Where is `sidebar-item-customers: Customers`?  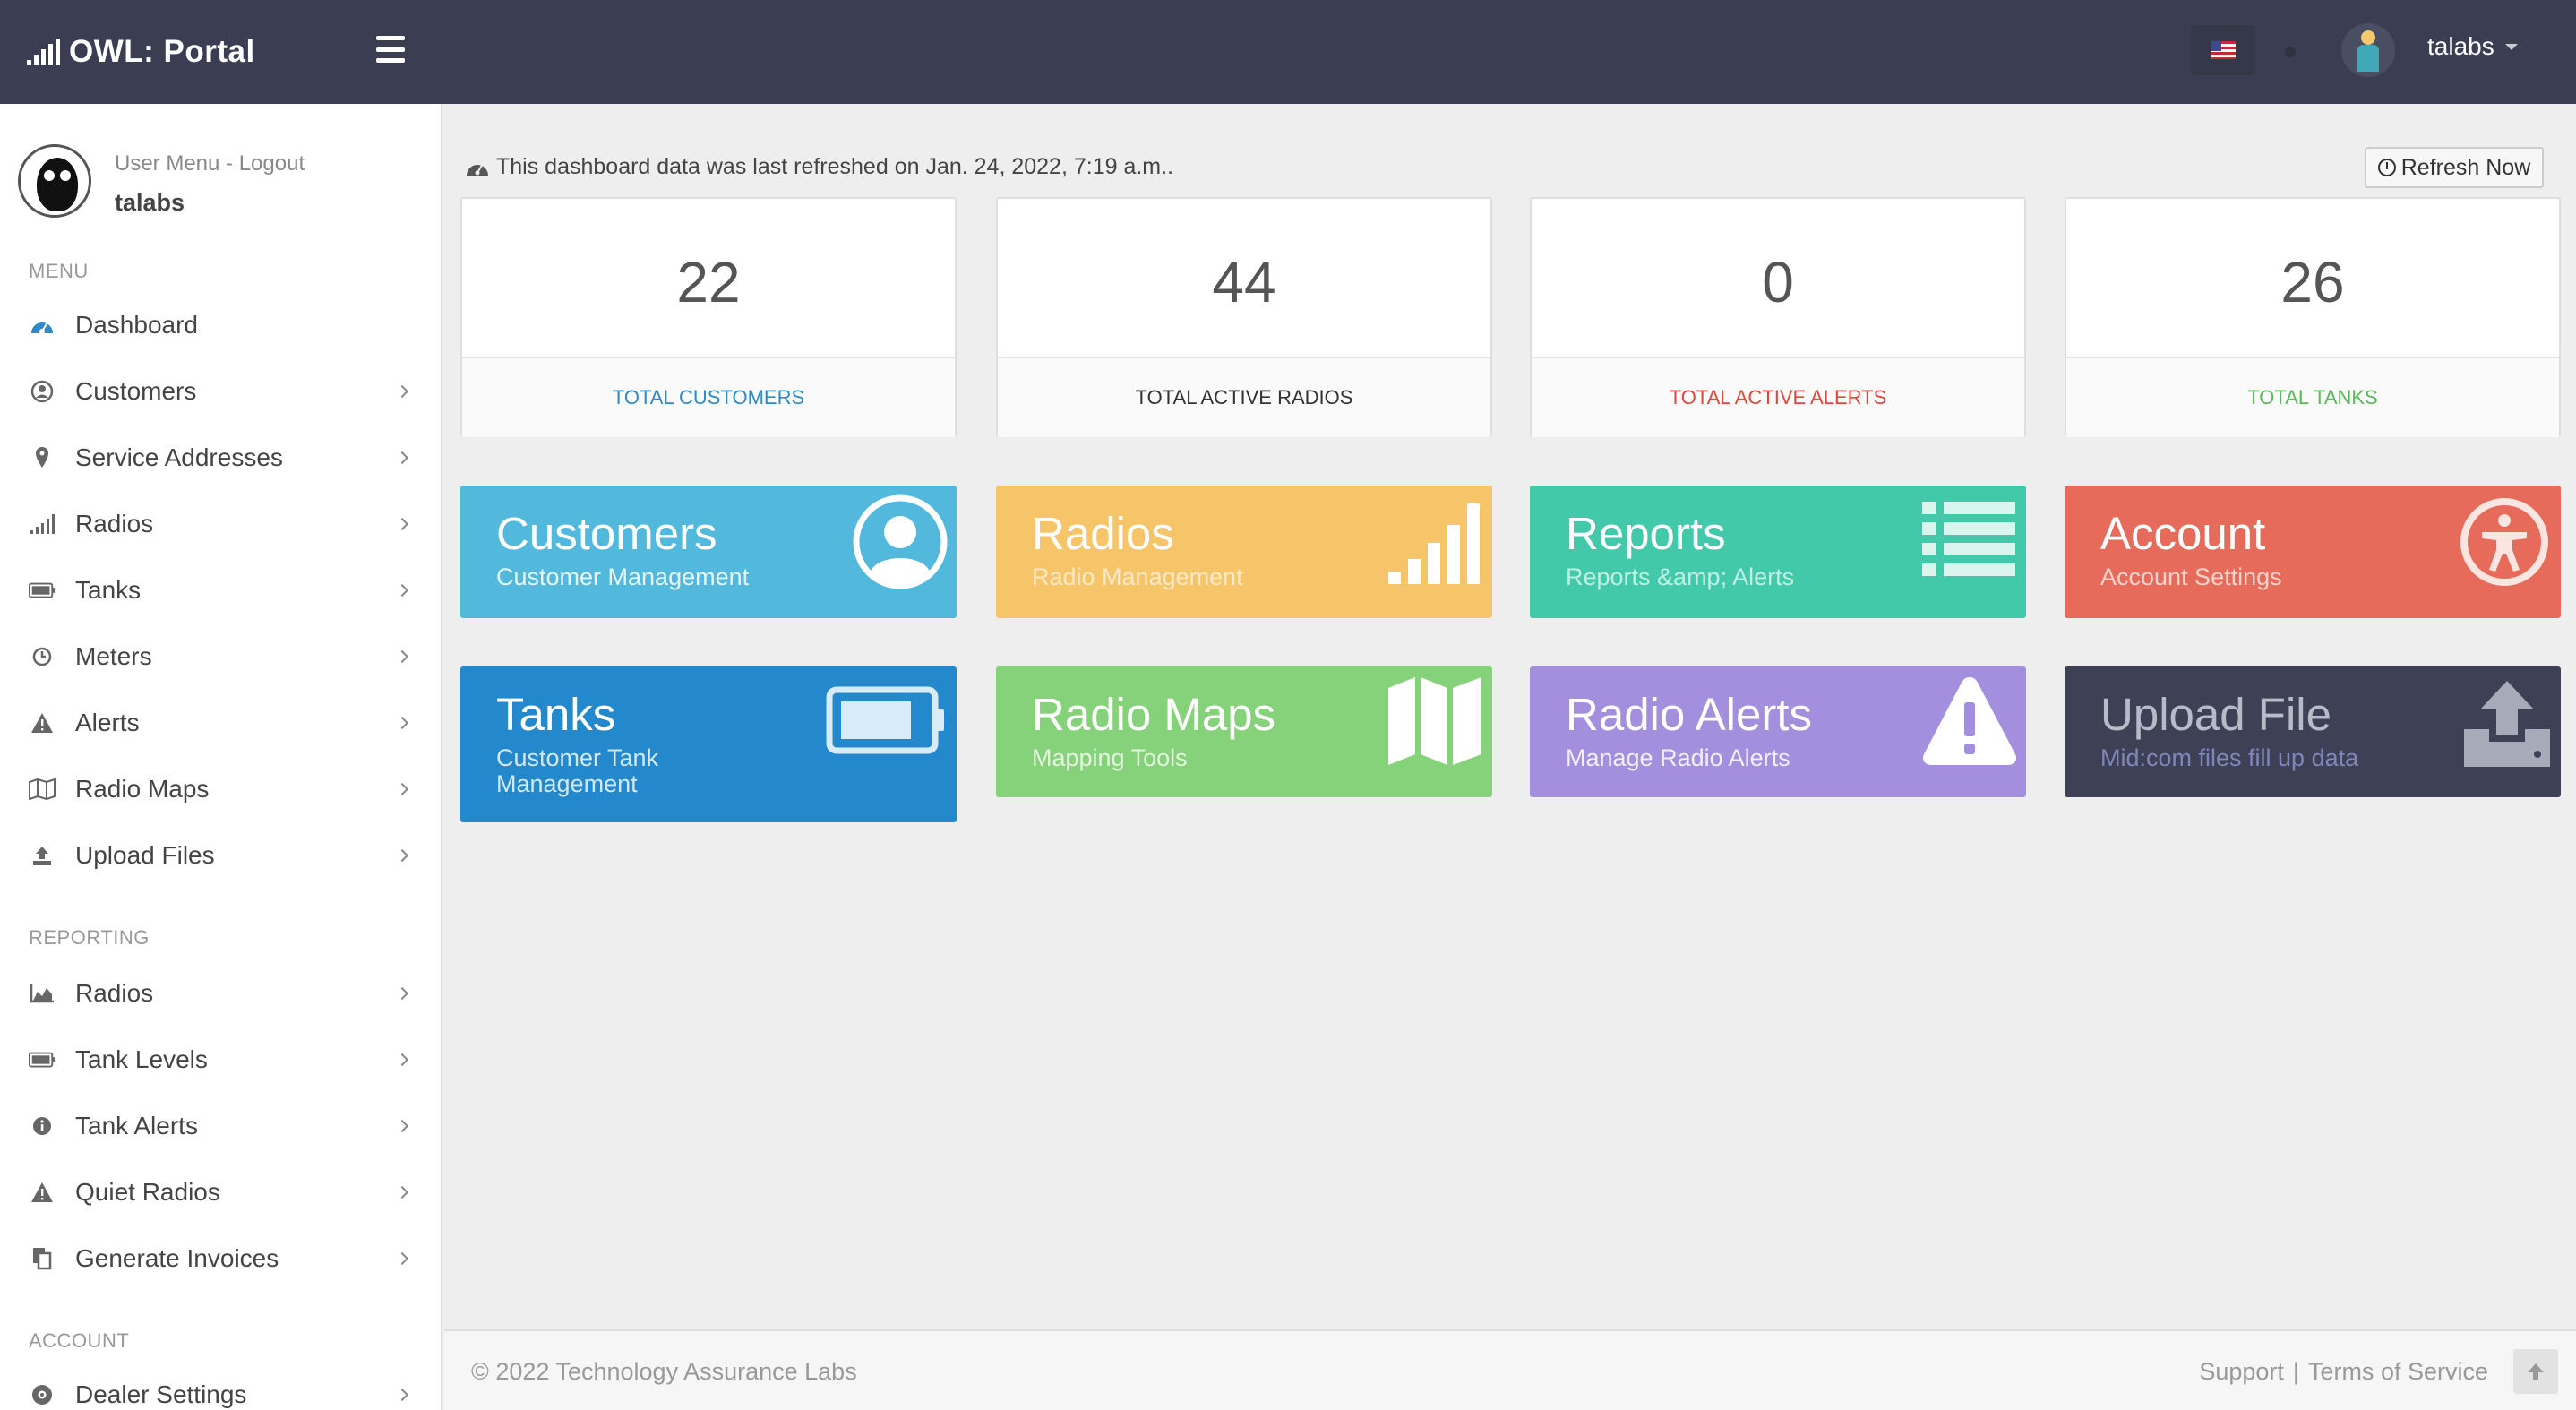
sidebar-item-customers: Customers is located at coordinates (220, 391).